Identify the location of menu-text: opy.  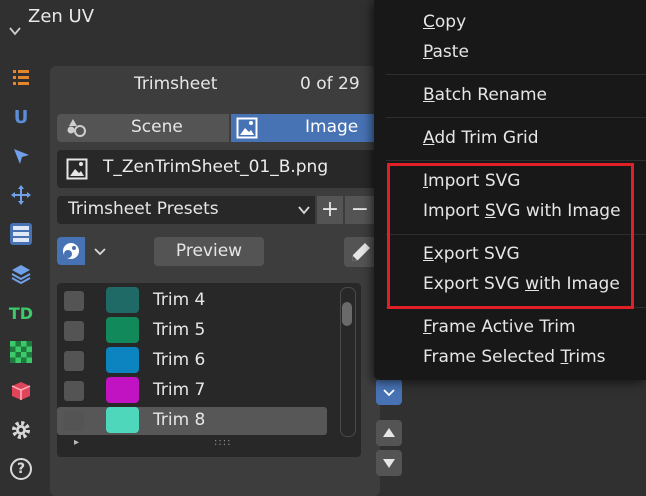
(450, 22).